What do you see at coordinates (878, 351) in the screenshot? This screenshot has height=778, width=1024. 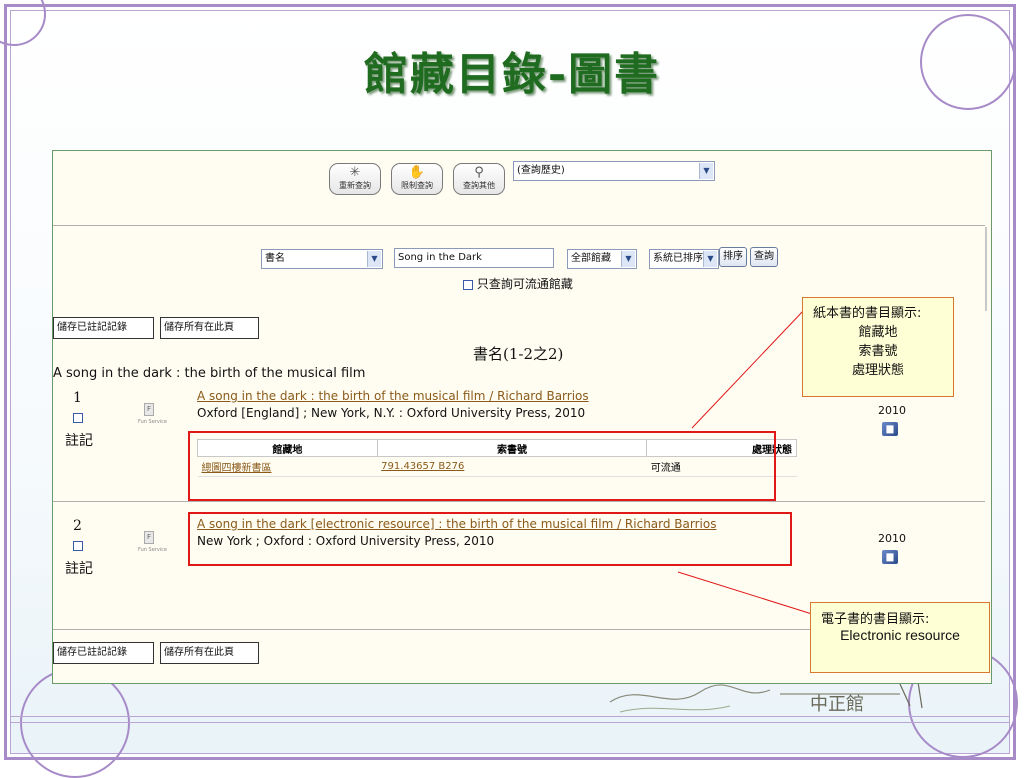 I see `callout-line: 索書號` at bounding box center [878, 351].